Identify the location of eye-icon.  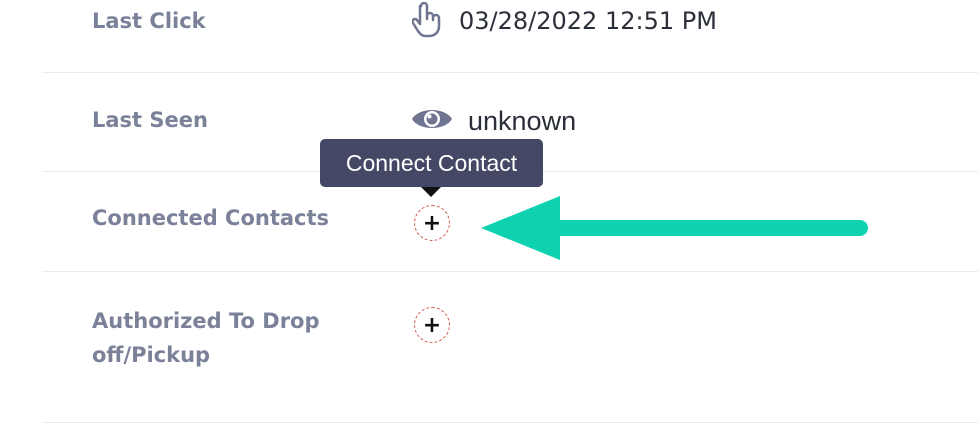
(432, 121).